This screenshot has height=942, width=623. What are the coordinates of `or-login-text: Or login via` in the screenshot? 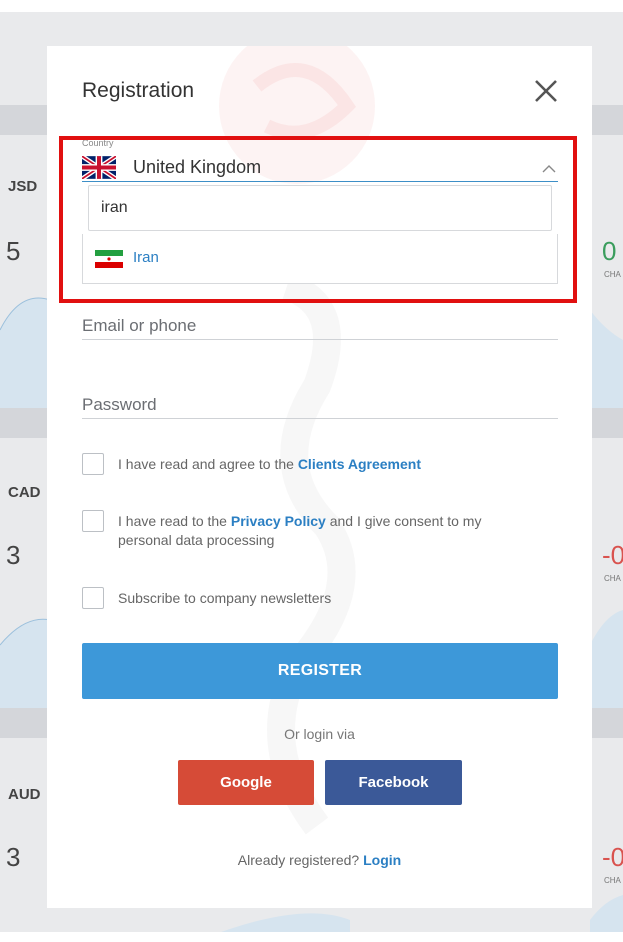 It's located at (319, 734).